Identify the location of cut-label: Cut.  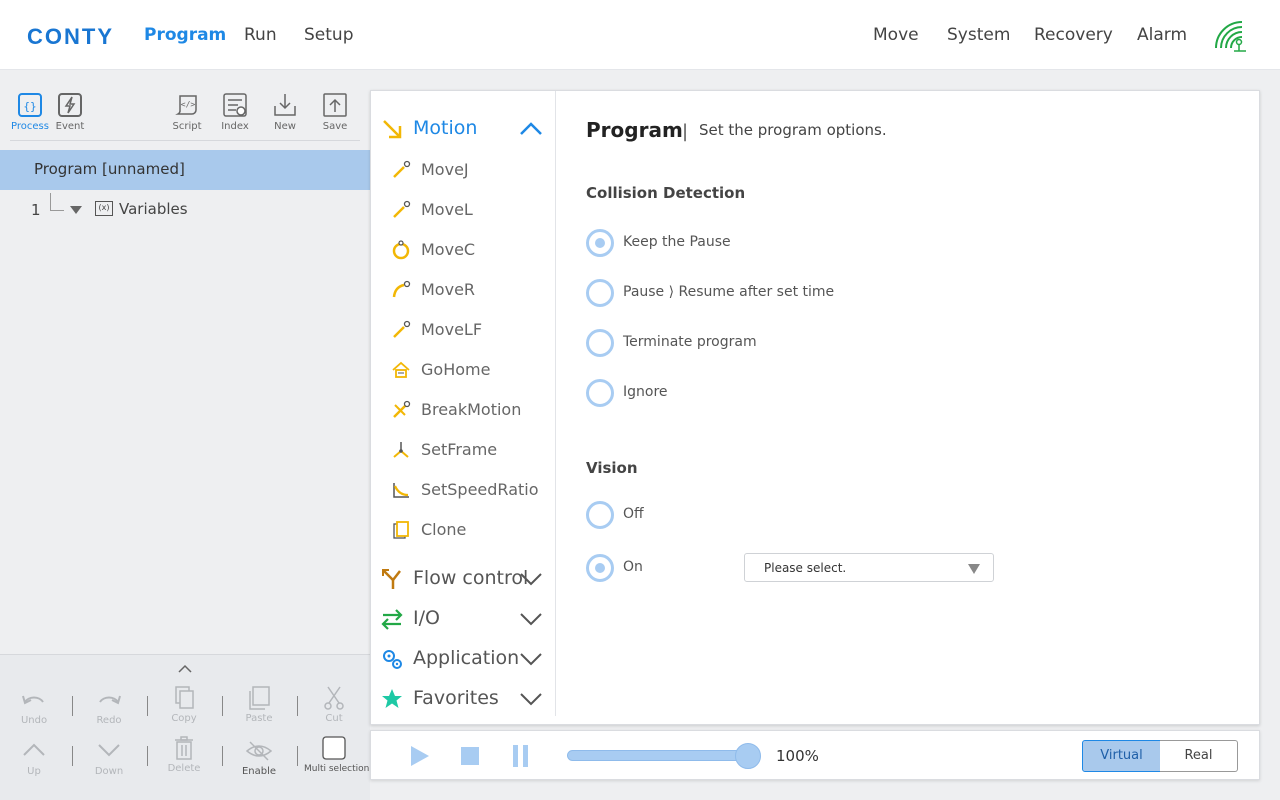
(334, 718).